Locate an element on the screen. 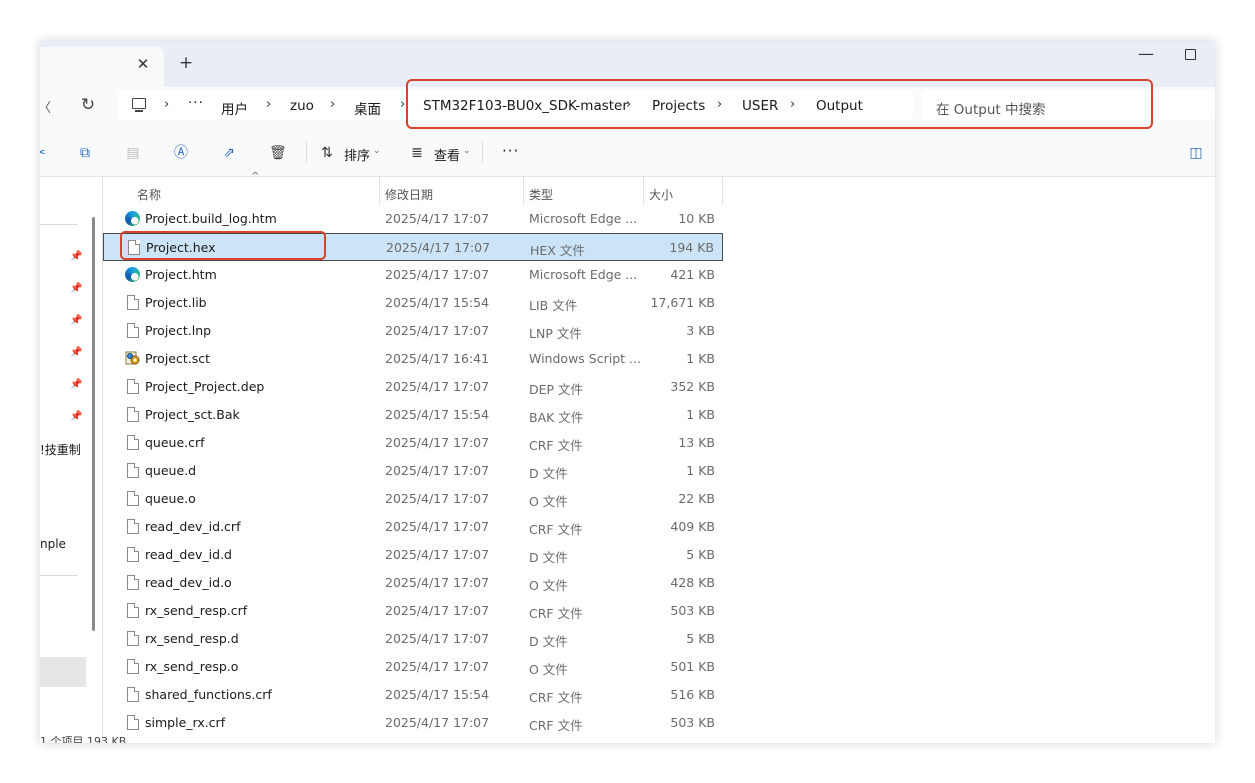  close-tab-icon: ✕ is located at coordinates (143, 64).